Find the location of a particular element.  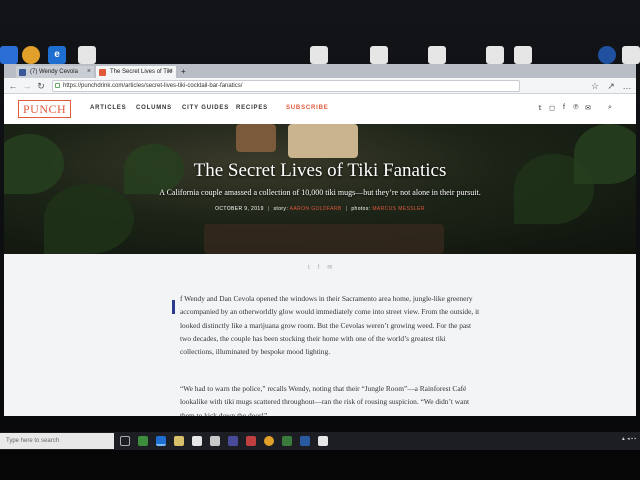

facebook-icon: f is located at coordinates (564, 107).